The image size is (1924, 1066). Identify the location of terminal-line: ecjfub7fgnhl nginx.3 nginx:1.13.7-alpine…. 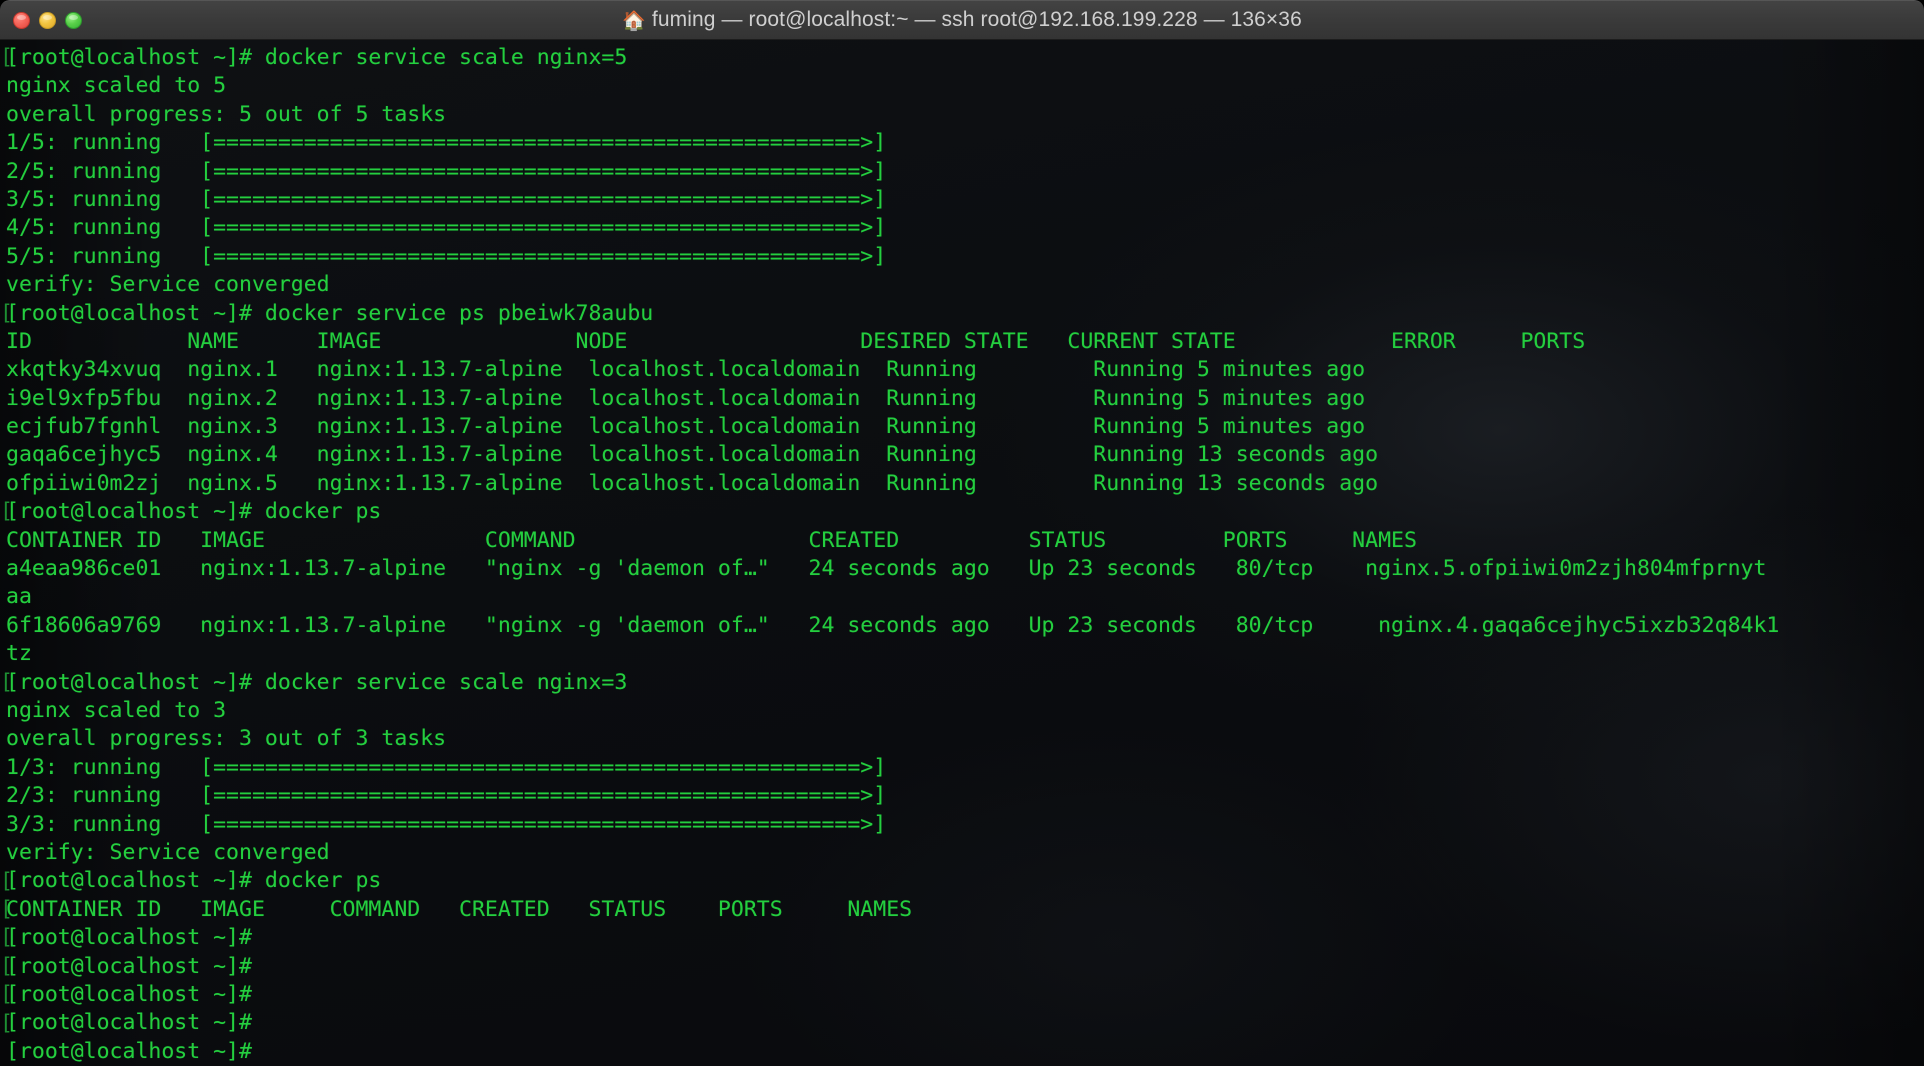
(686, 427).